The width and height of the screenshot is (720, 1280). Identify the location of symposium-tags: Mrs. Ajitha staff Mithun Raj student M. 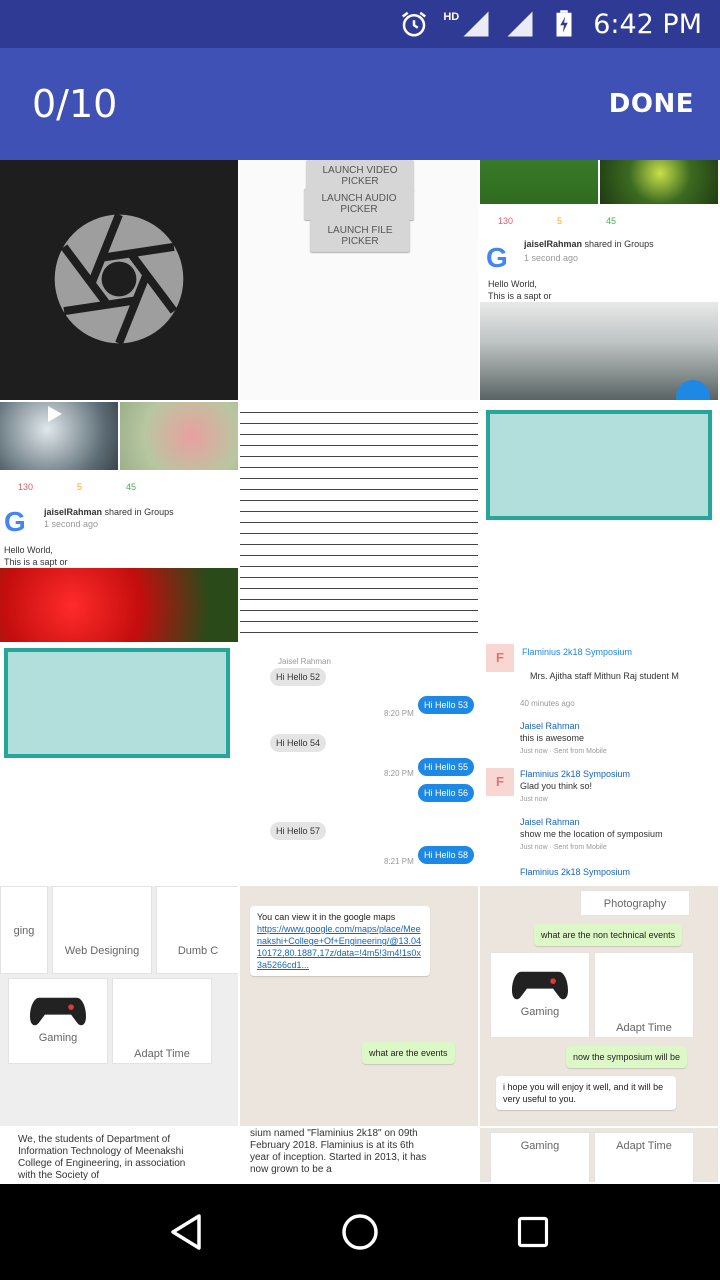
(604, 676).